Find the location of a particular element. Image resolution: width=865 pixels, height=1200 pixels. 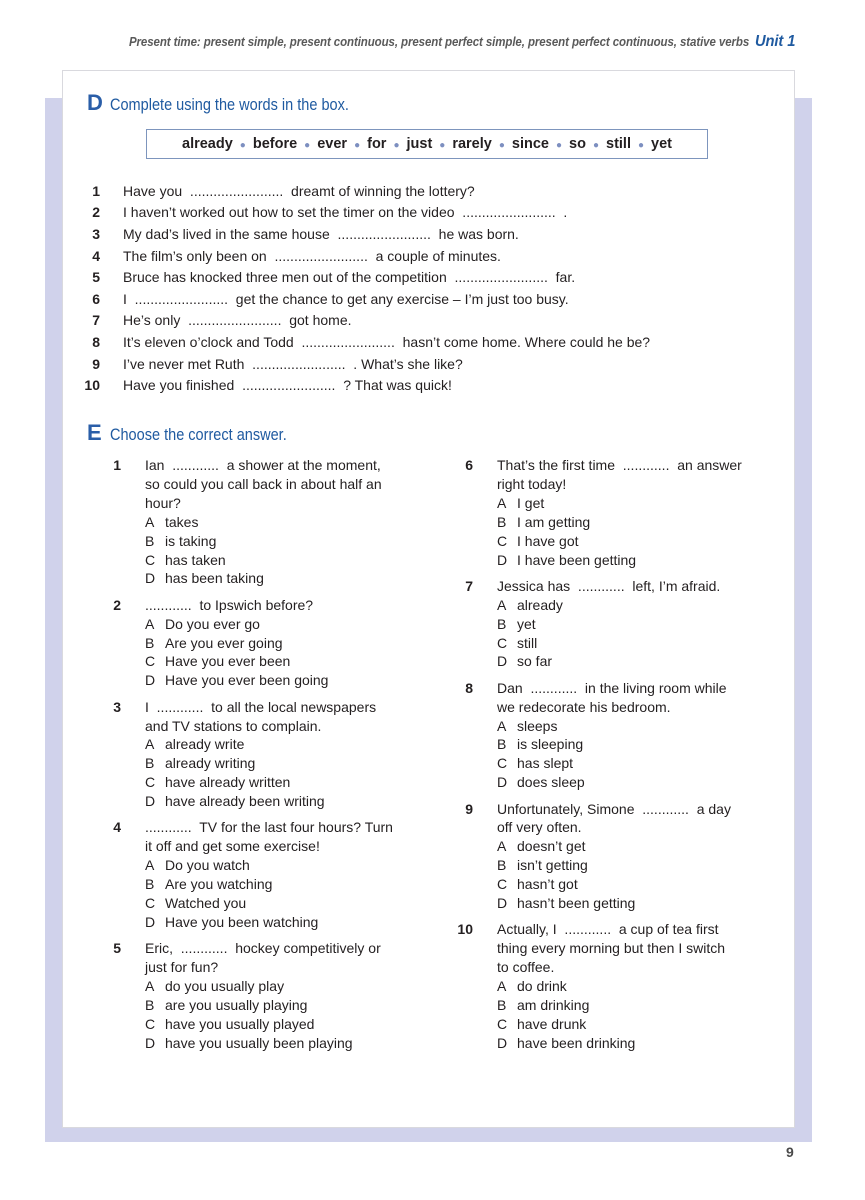

answer-option: Bis sleeping is located at coordinates (640, 744).